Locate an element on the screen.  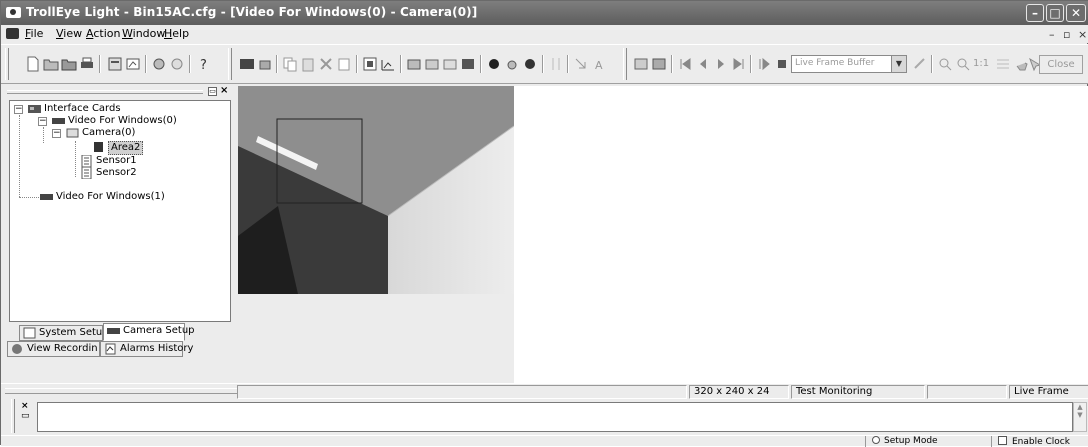
menu-window: Window is located at coordinates (143, 33).